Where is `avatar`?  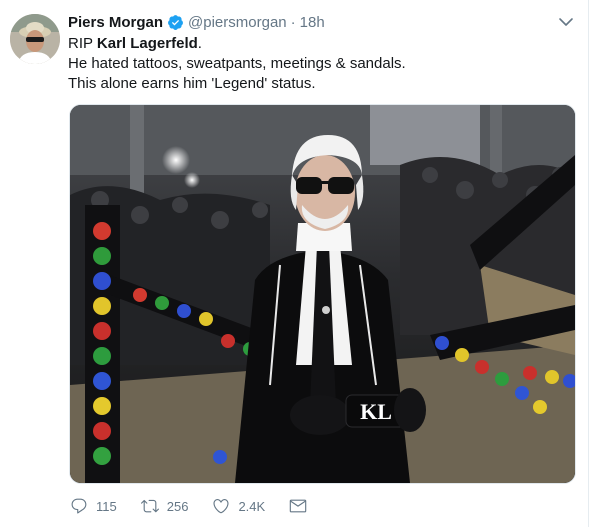
avatar is located at coordinates (35, 39).